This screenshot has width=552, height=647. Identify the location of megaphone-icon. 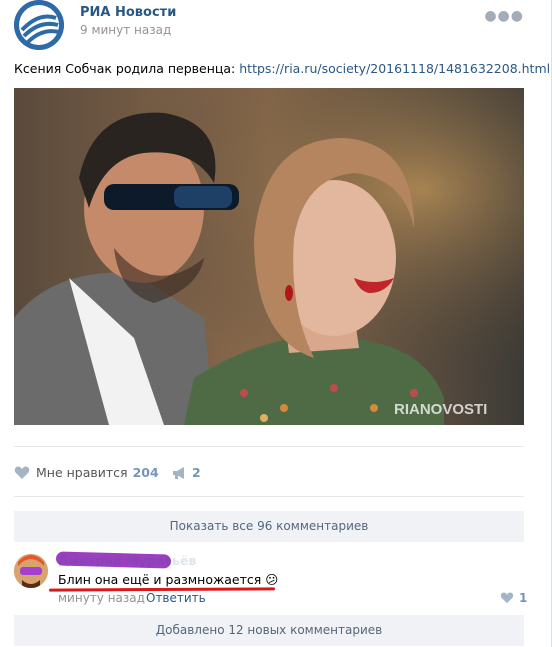
(178, 472).